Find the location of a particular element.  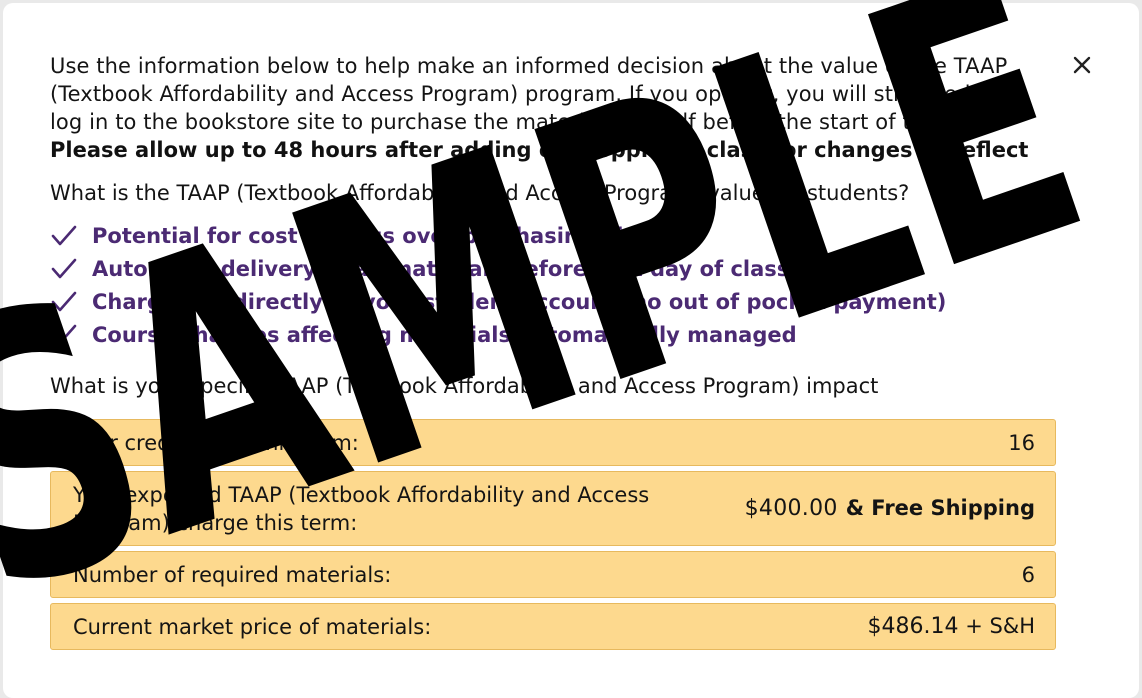

market-price-label: Current market price of materials: is located at coordinates (252, 626).